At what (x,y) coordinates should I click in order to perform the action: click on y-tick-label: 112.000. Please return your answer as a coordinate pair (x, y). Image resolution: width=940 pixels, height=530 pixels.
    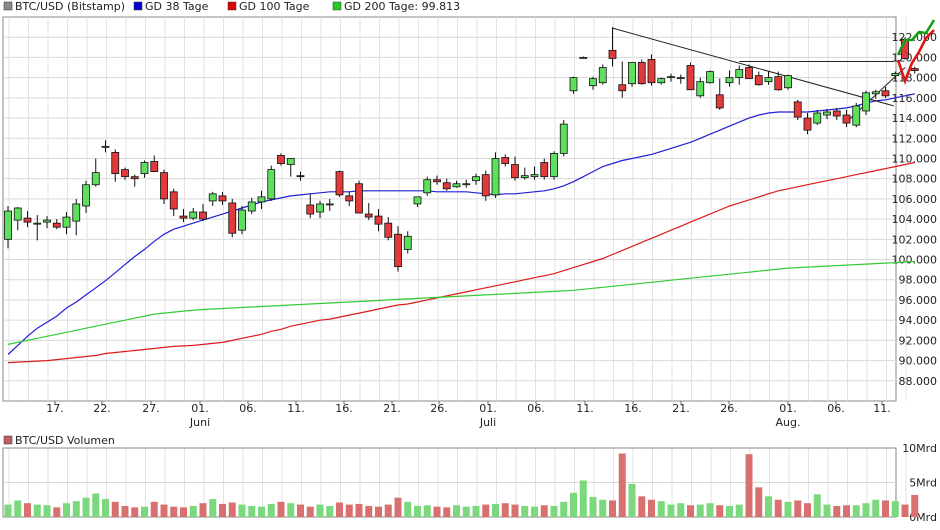
    Looking at the image, I should click on (915, 138).